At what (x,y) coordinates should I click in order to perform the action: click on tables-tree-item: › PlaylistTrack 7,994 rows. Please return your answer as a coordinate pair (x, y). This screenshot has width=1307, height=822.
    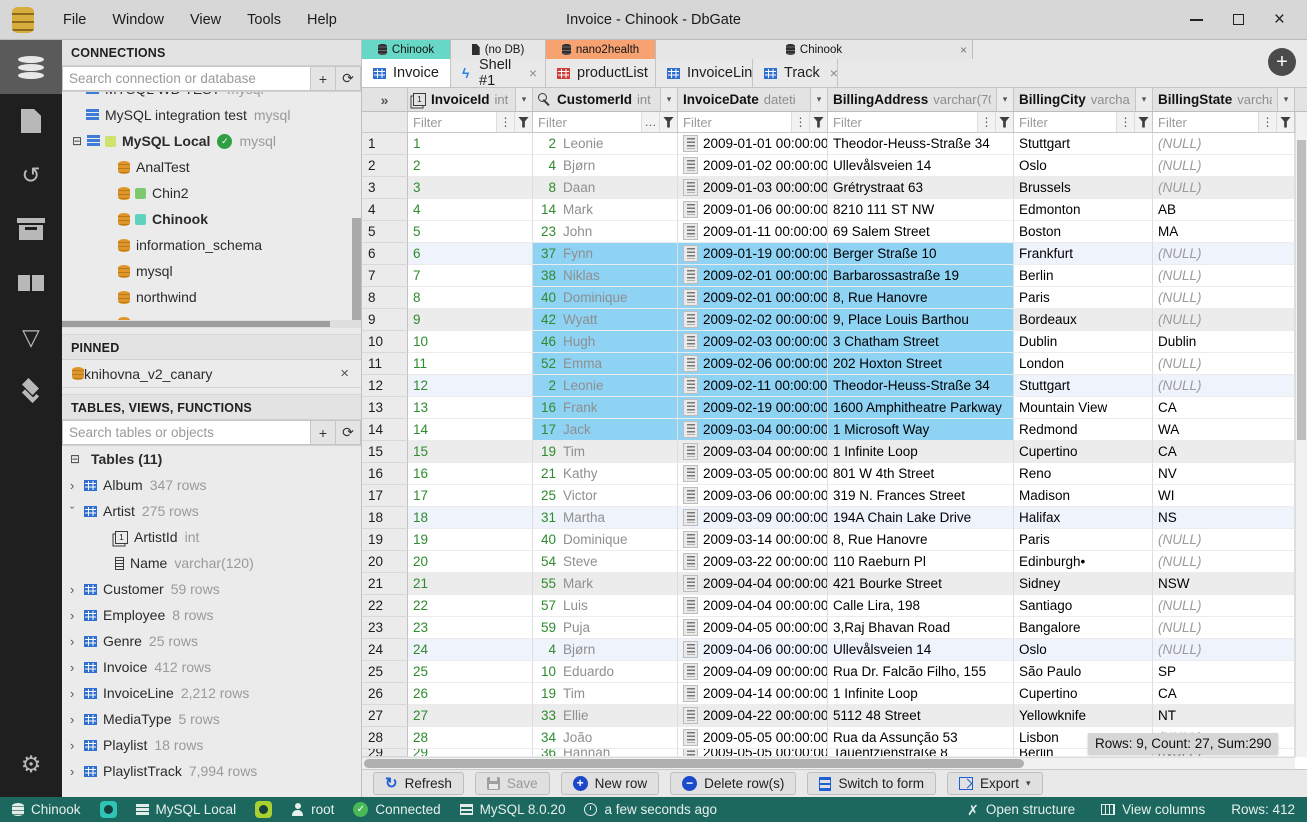
    Looking at the image, I should click on (211, 771).